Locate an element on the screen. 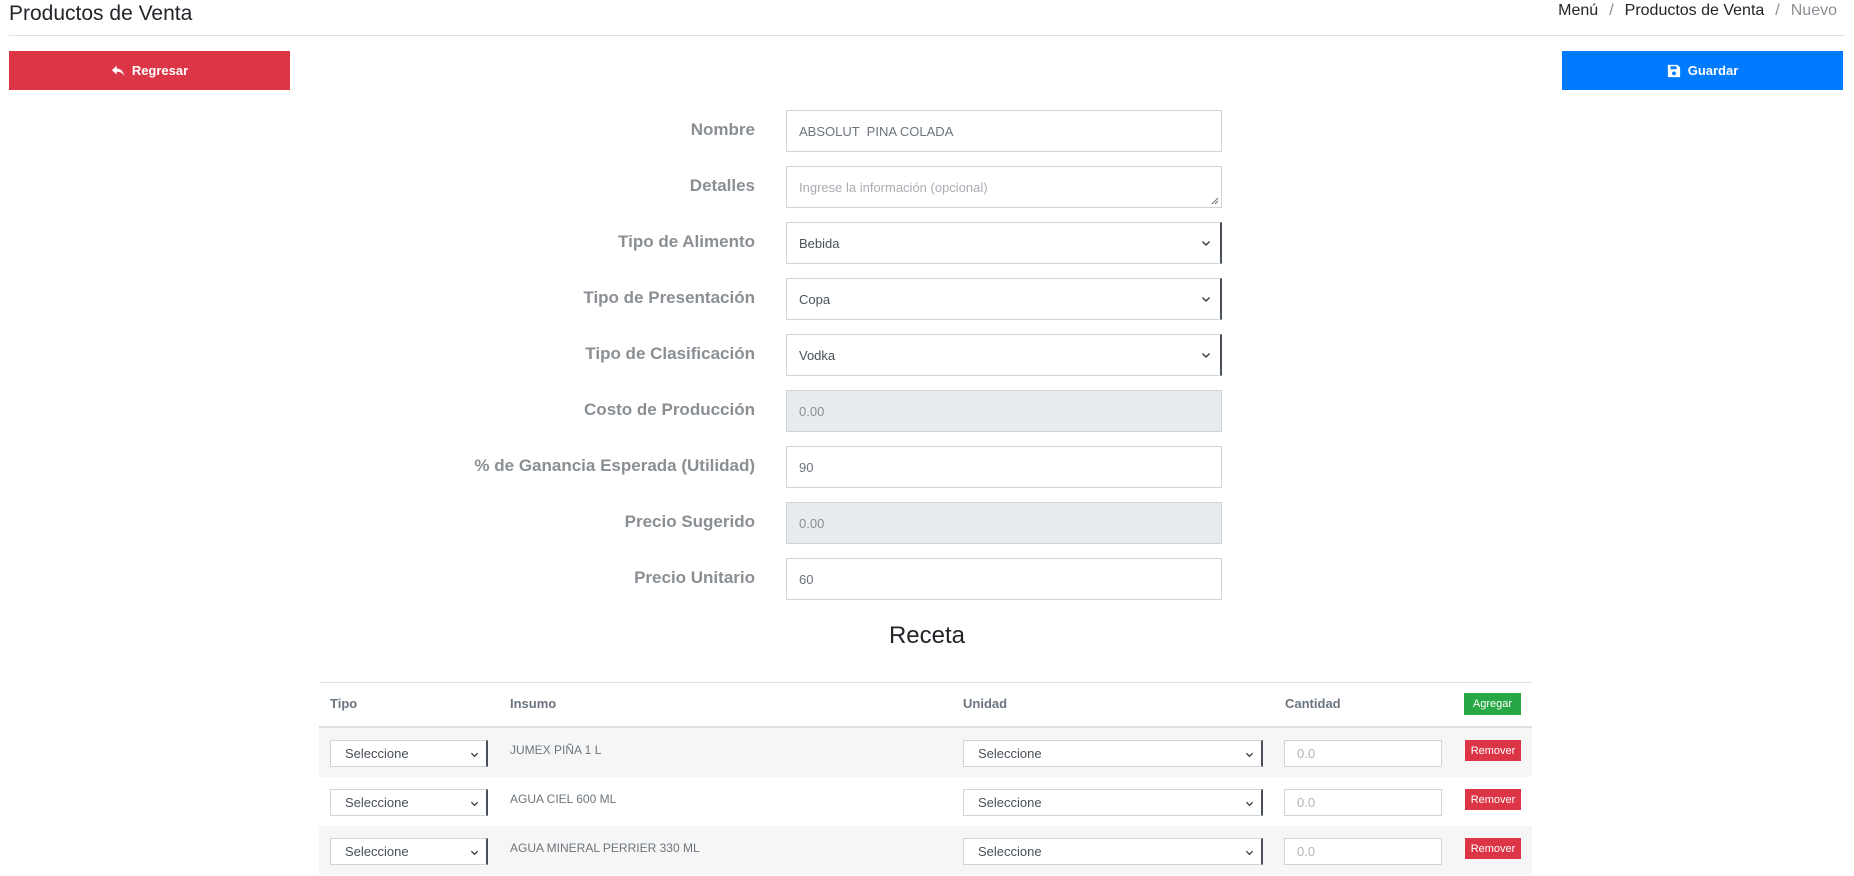 The width and height of the screenshot is (1854, 876). row-insumo: AGUA CIEL 600 ML is located at coordinates (563, 799).